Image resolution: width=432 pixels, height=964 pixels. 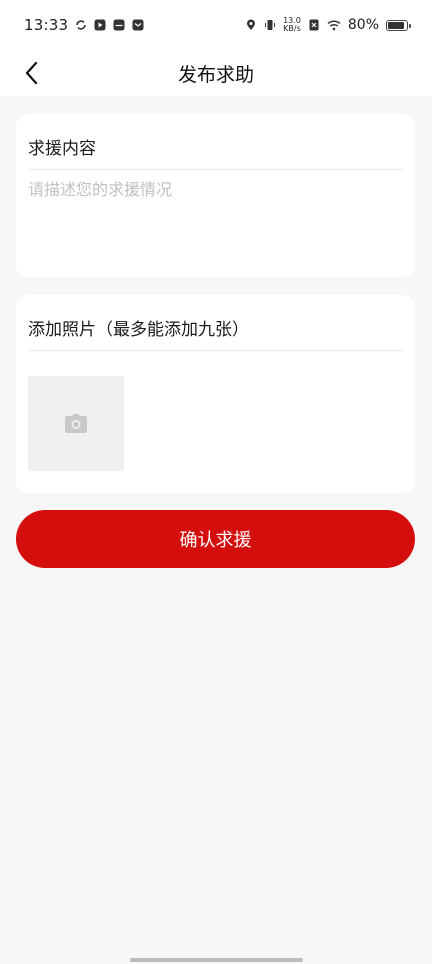 What do you see at coordinates (46, 25) in the screenshot?
I see `status-time: 13:33` at bounding box center [46, 25].